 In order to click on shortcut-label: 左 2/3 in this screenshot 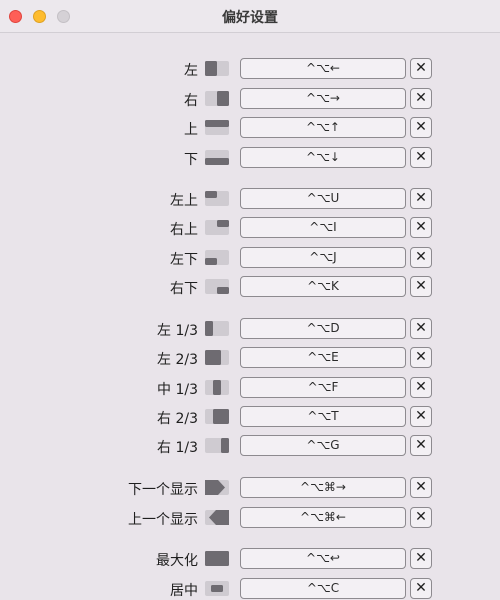, I will do `click(177, 360)`.